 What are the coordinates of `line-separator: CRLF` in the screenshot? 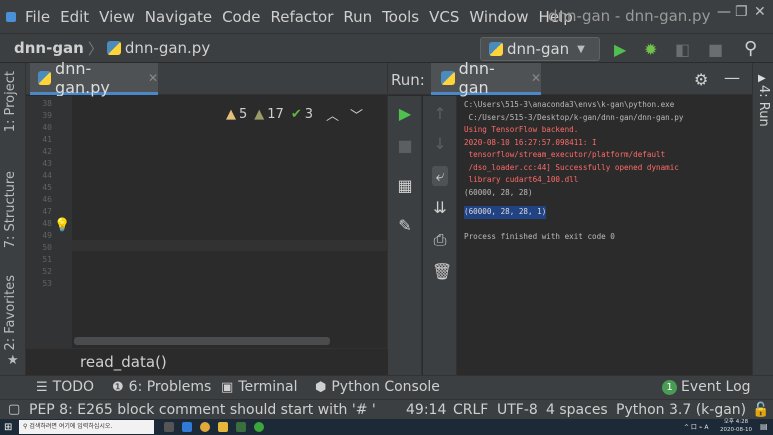 It's located at (470, 410).